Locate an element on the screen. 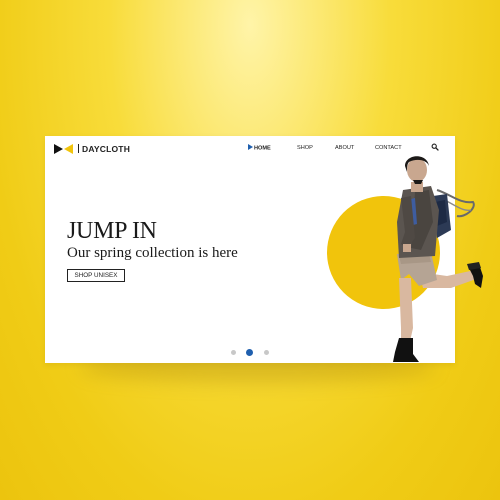 The image size is (500, 500). nav-item-about: ABOUT is located at coordinates (344, 148).